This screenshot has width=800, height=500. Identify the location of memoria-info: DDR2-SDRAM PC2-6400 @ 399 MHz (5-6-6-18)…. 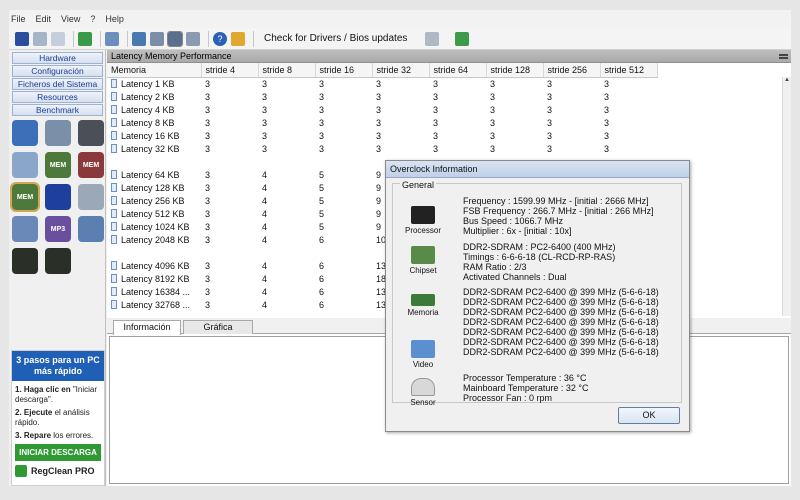
(561, 322).